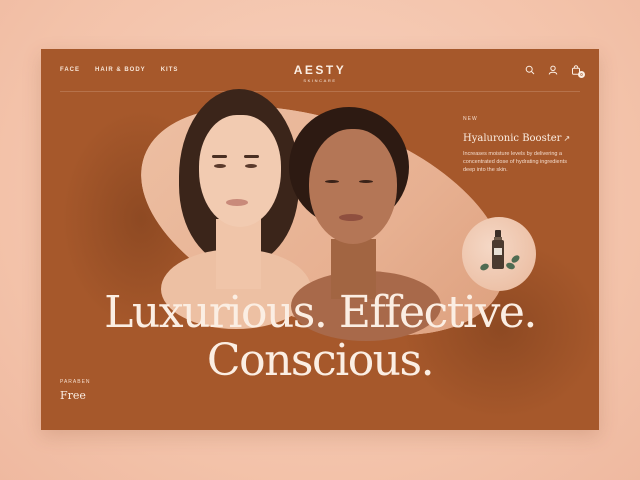 The height and width of the screenshot is (480, 640). I want to click on cart-button: 0, so click(578, 71).